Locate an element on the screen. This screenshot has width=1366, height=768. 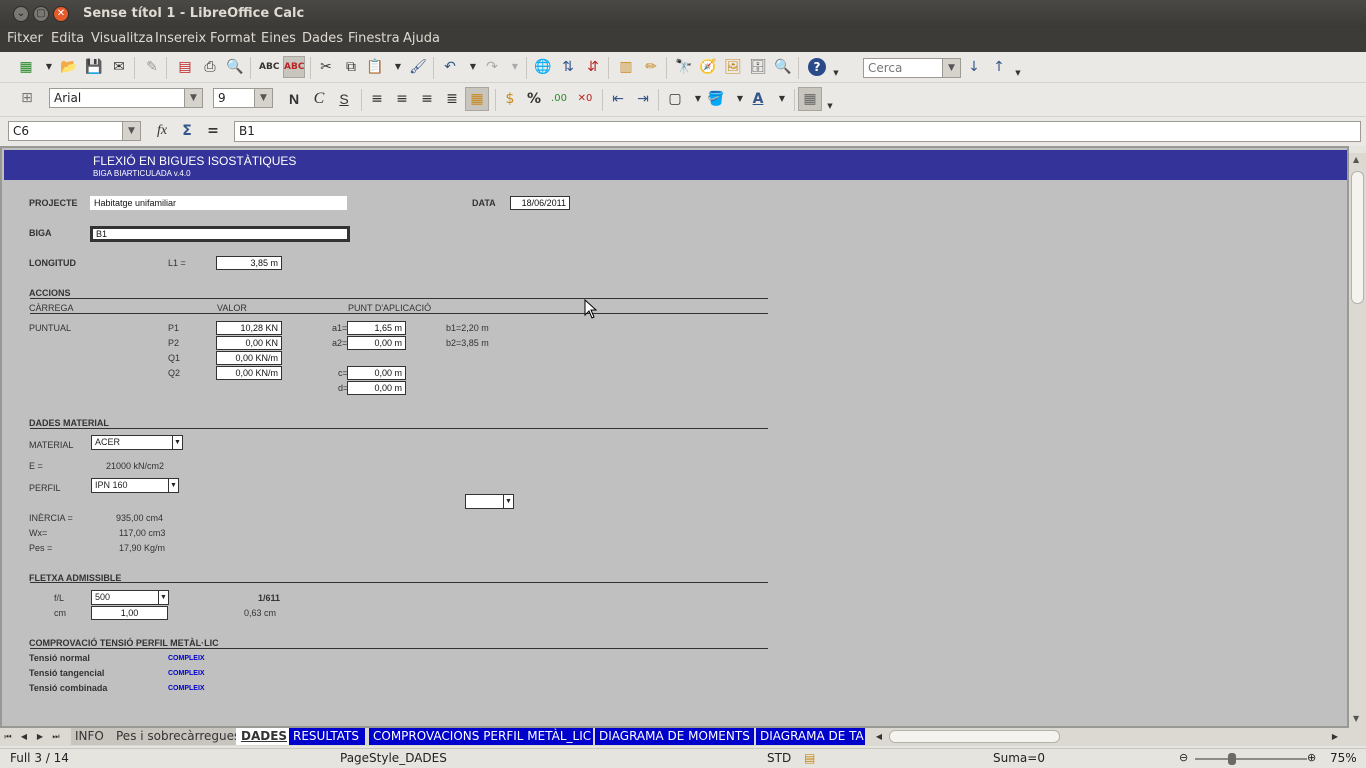
undo-dropdown-icon: ▼ is located at coordinates (473, 67).